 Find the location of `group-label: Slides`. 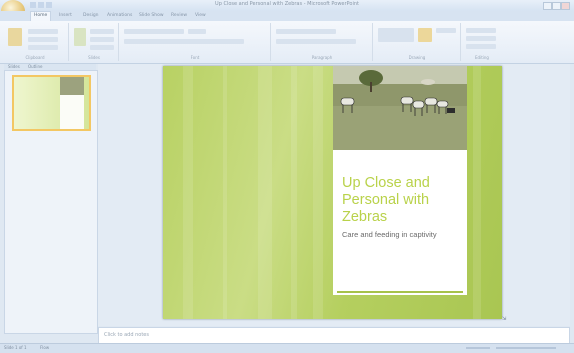

group-label: Slides is located at coordinates (94, 57).